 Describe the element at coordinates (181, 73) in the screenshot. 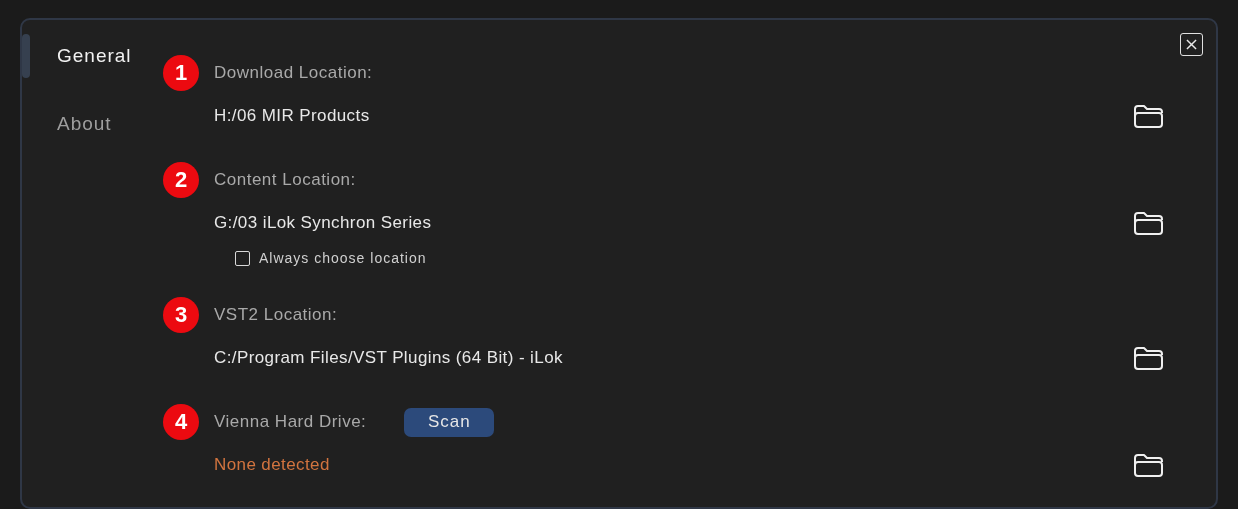

I see `number-marker: 1` at that location.